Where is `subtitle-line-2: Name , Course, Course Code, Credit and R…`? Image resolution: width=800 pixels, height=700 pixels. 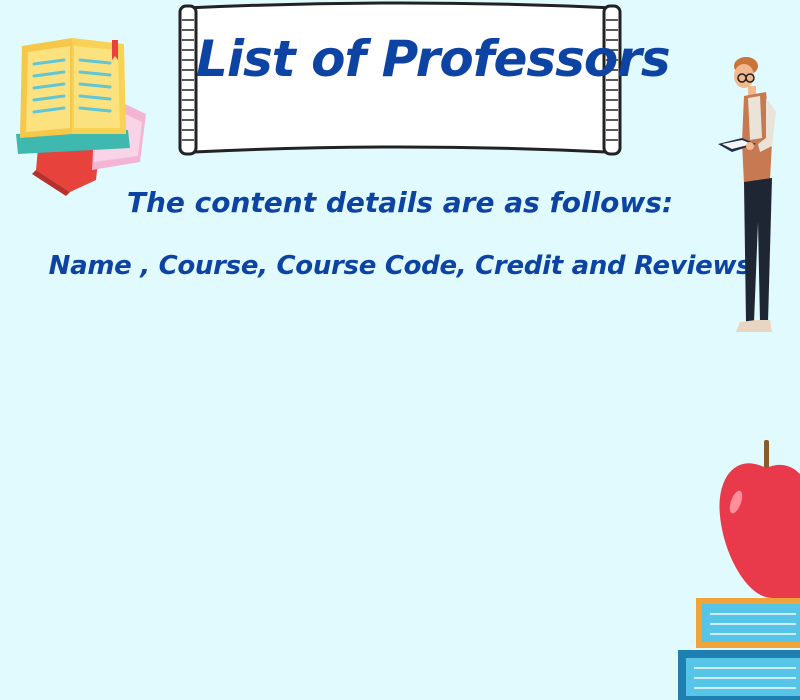
subtitle-line-2: Name , Course, Course Code, Credit and R… is located at coordinates (400, 266).